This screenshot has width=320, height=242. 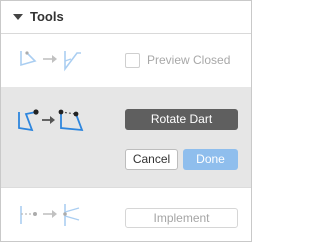 I want to click on implement-button: Implement, so click(x=181, y=218).